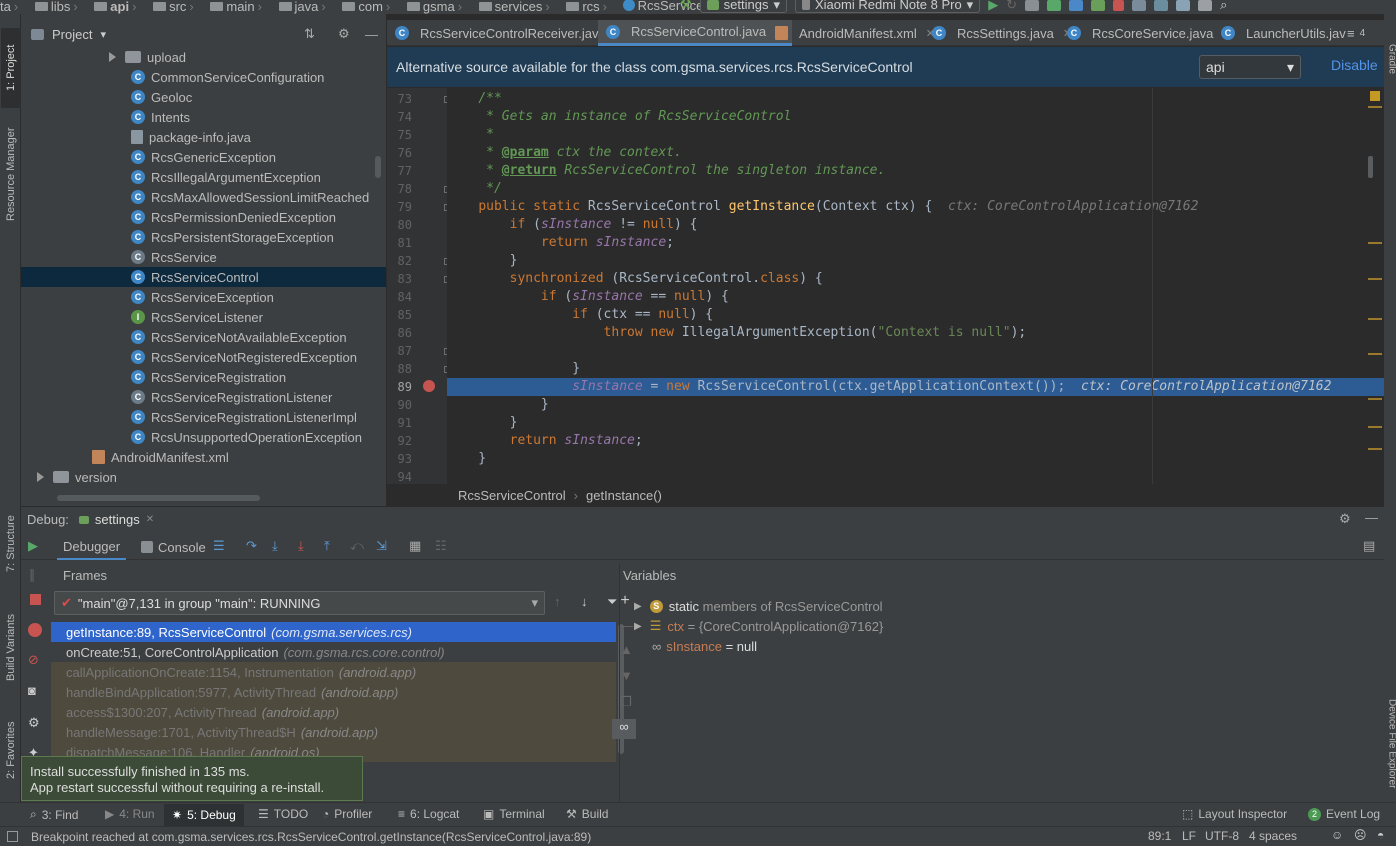 The image size is (1396, 846). I want to click on tree-item: C Geoloc, so click(203, 97).